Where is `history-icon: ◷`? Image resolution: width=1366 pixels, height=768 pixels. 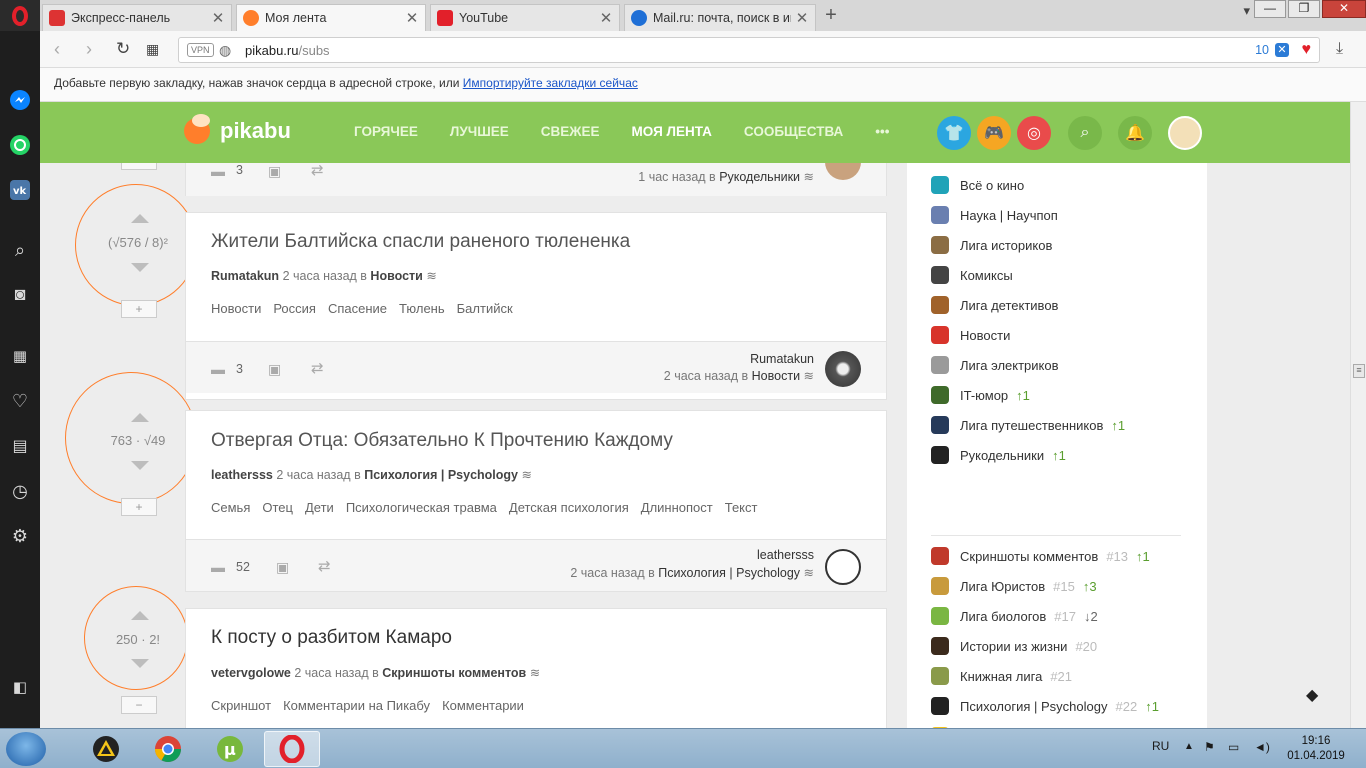
history-icon: ◷ is located at coordinates (20, 491).